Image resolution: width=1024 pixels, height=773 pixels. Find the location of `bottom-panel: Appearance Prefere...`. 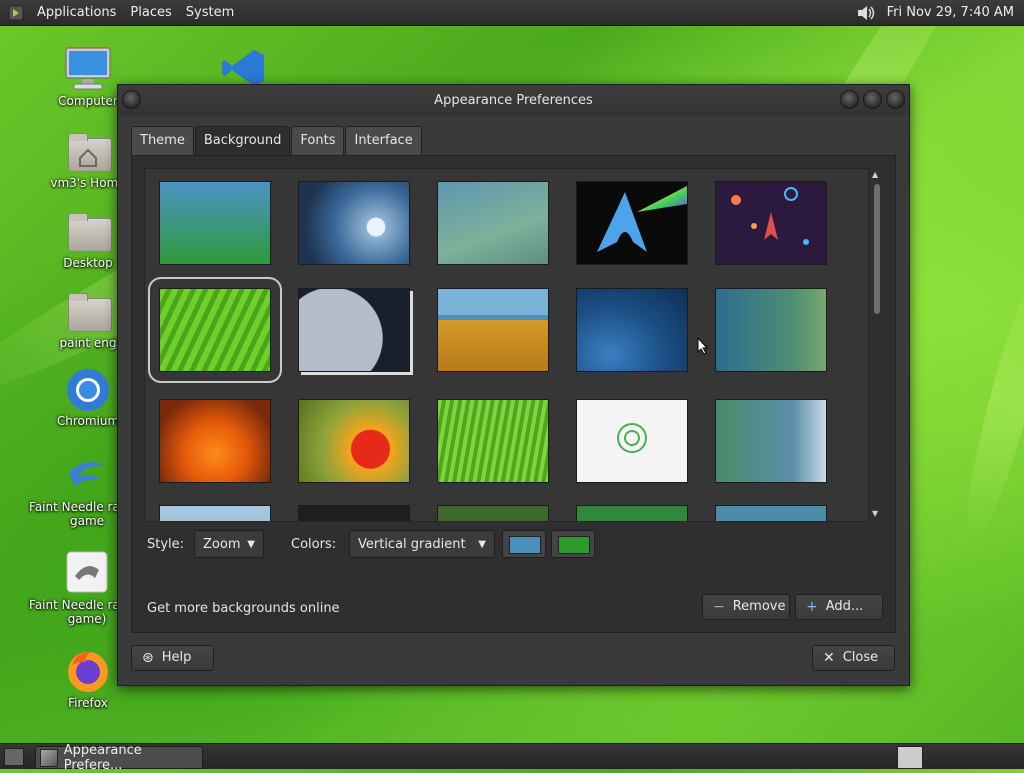

bottom-panel: Appearance Prefere... is located at coordinates (512, 758).